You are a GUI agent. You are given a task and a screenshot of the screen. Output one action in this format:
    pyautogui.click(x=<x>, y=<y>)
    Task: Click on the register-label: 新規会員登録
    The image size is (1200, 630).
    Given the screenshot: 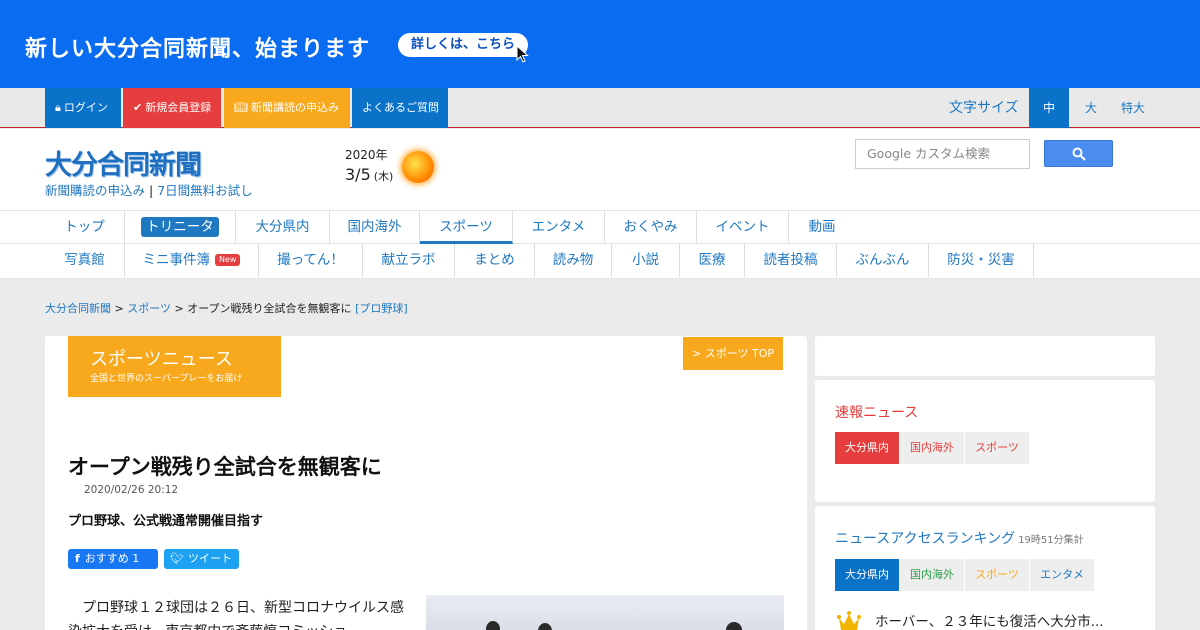 What is the action you would take?
    pyautogui.click(x=178, y=107)
    